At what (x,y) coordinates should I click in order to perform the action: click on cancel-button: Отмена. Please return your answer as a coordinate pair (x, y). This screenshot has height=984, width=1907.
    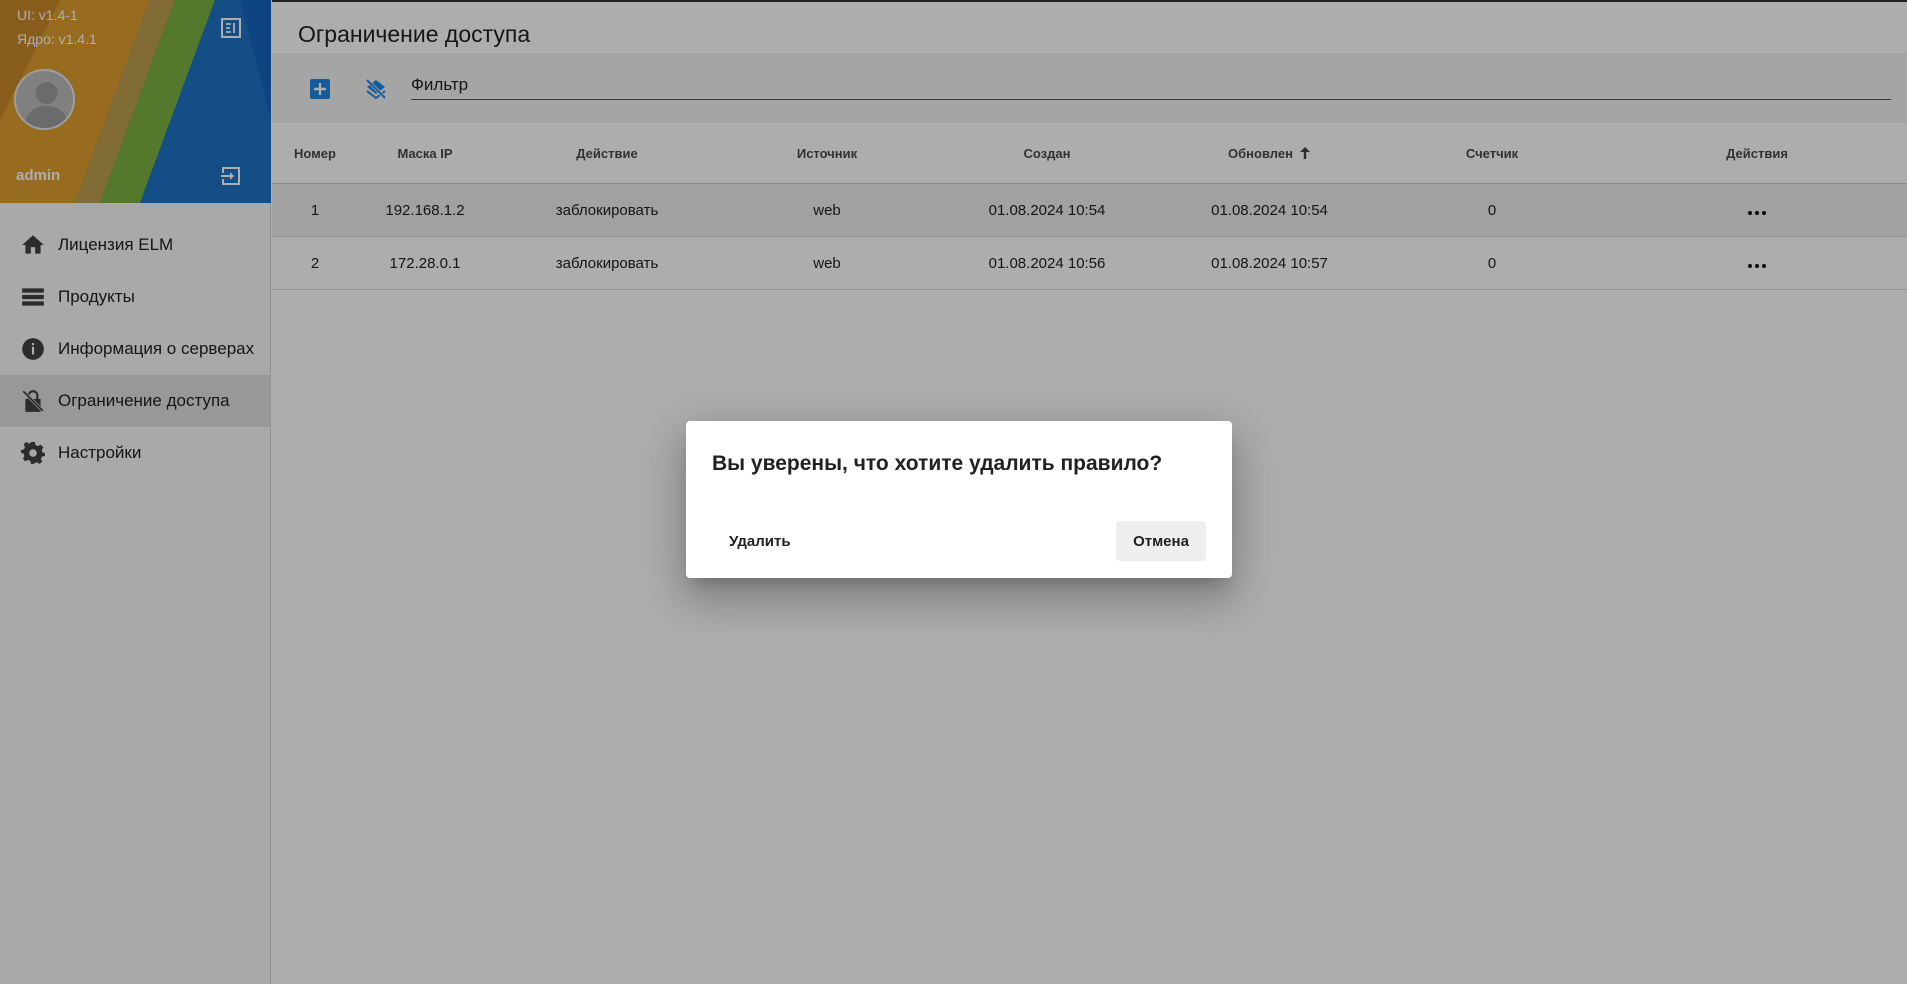
    Looking at the image, I should click on (1161, 541).